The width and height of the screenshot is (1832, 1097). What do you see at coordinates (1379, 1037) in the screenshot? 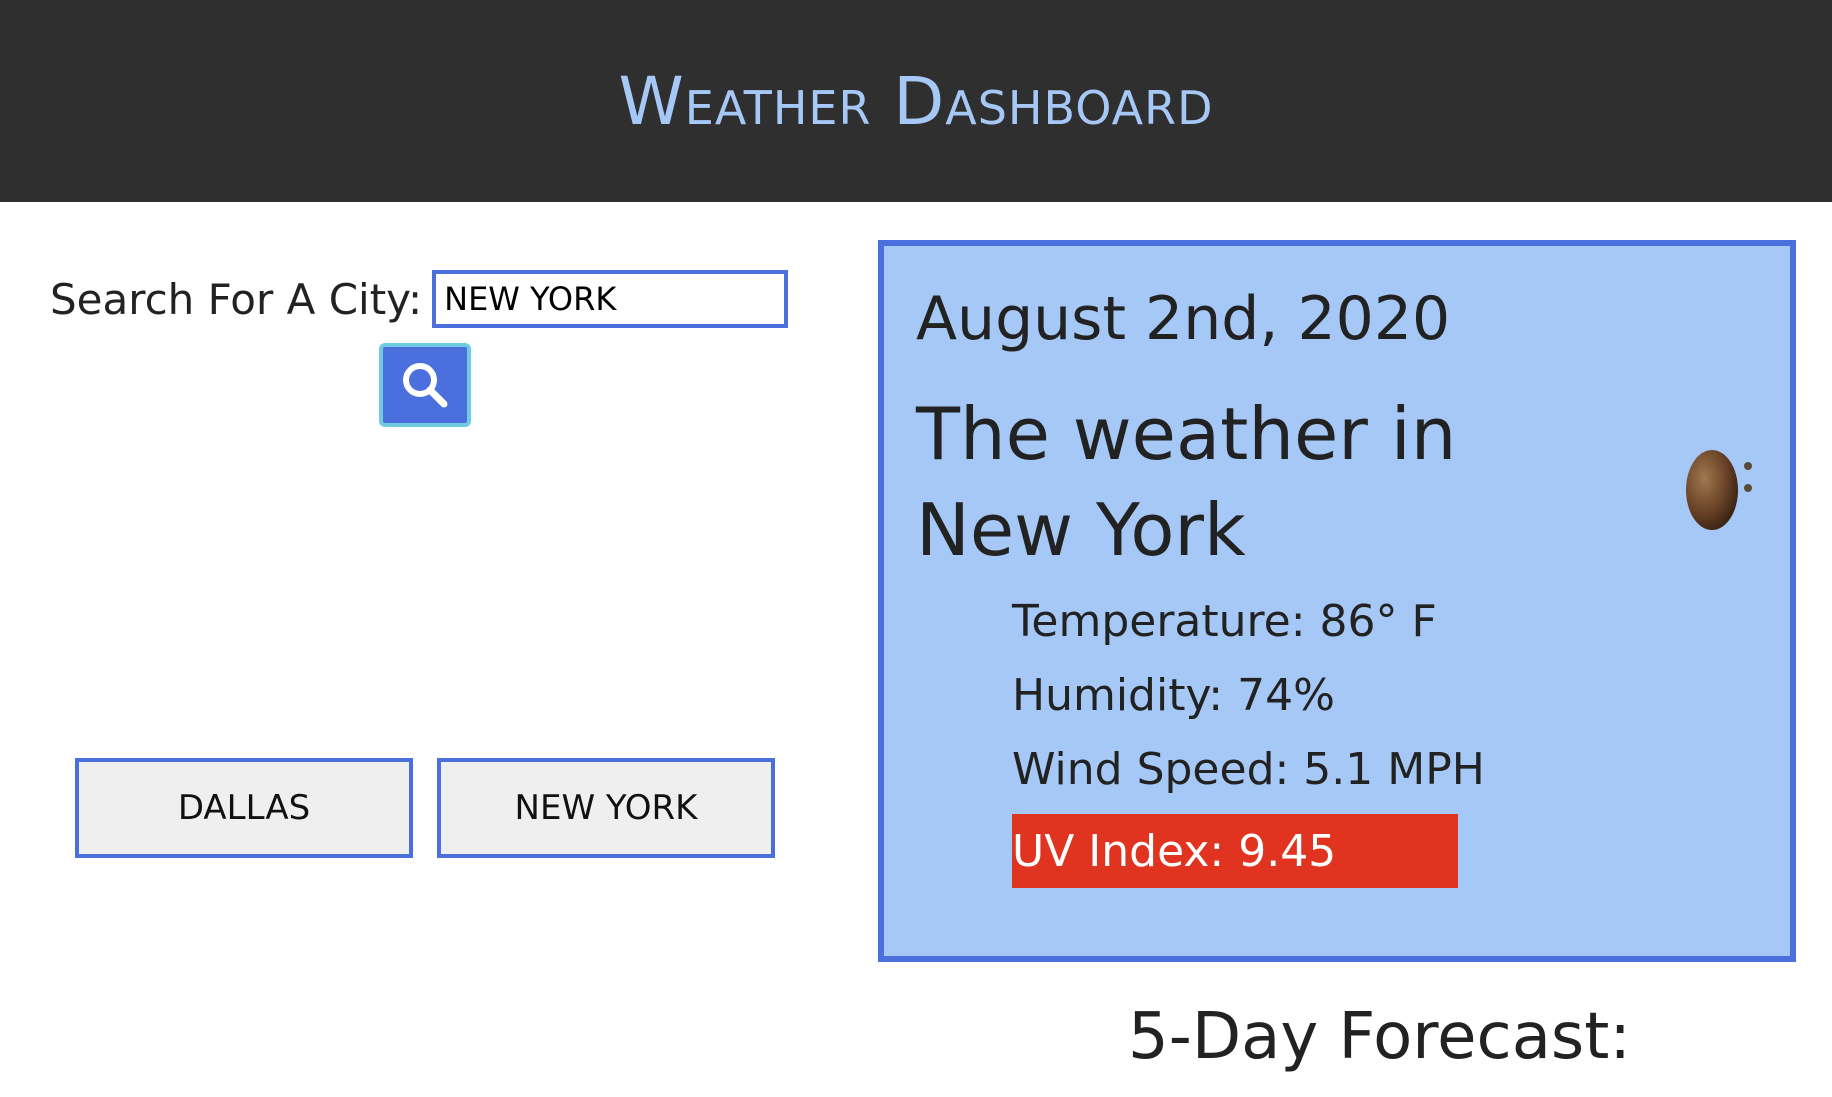
I see `forecast-title: 5-Day Forecast:` at bounding box center [1379, 1037].